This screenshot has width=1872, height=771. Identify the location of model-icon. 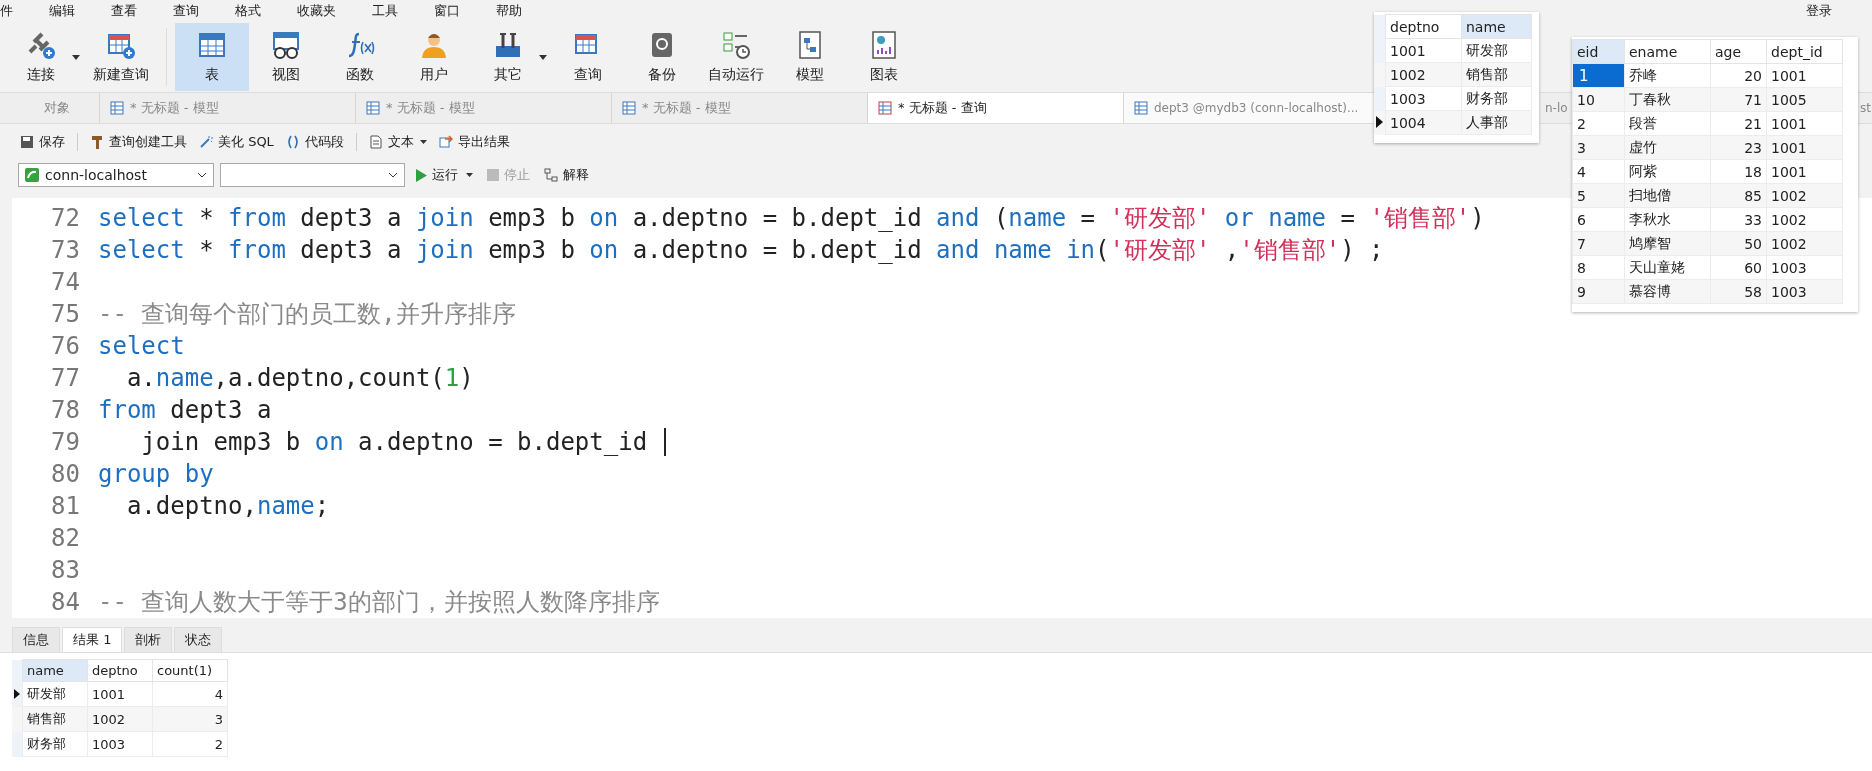
(629, 108).